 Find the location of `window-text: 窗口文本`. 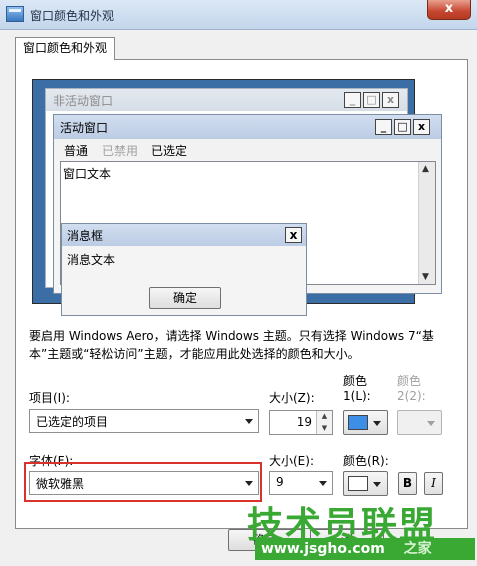

window-text: 窗口文本 is located at coordinates (87, 174).